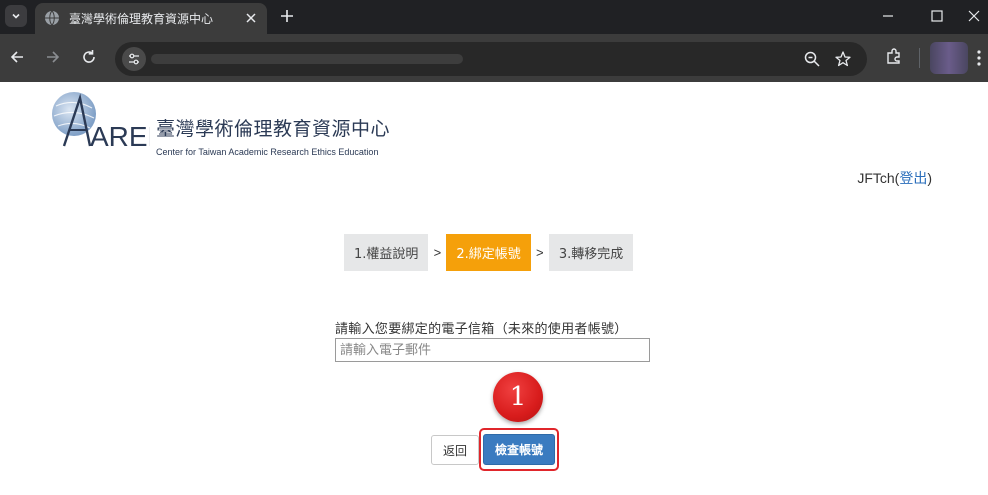 This screenshot has width=988, height=495. What do you see at coordinates (519, 449) in the screenshot?
I see `check-account-button: 檢查帳號` at bounding box center [519, 449].